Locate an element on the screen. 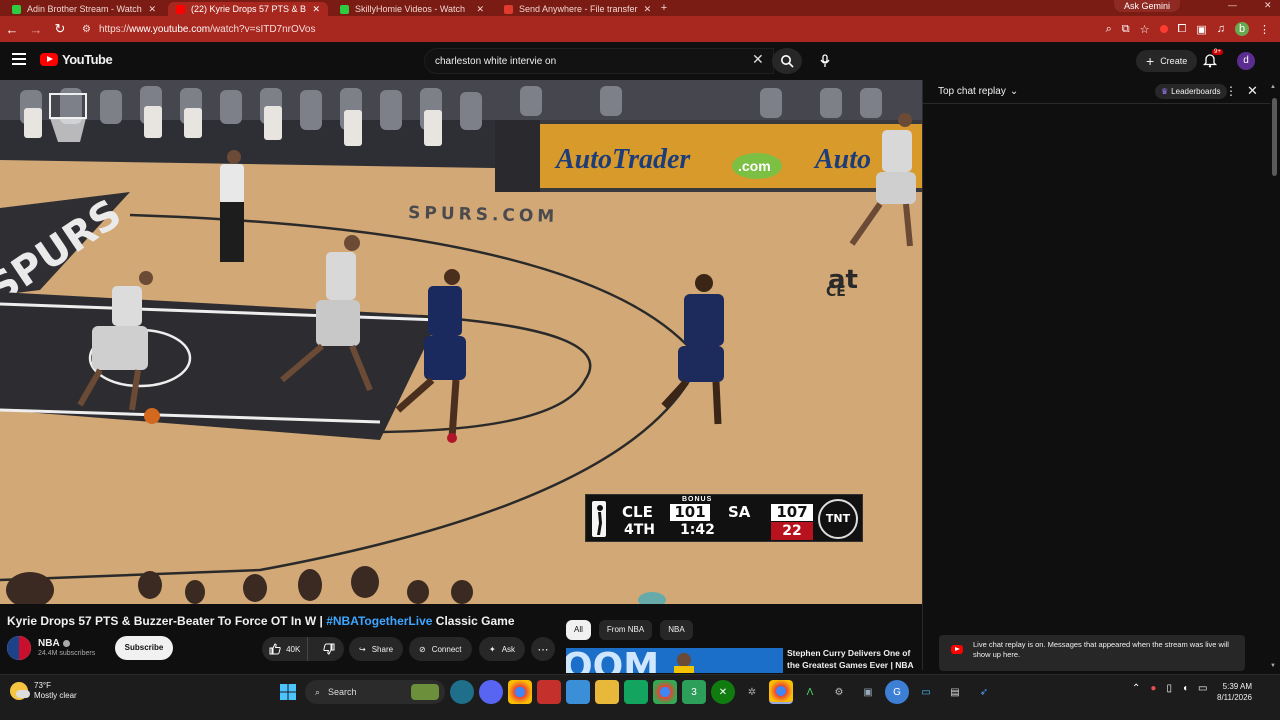  search-button is located at coordinates (787, 61).